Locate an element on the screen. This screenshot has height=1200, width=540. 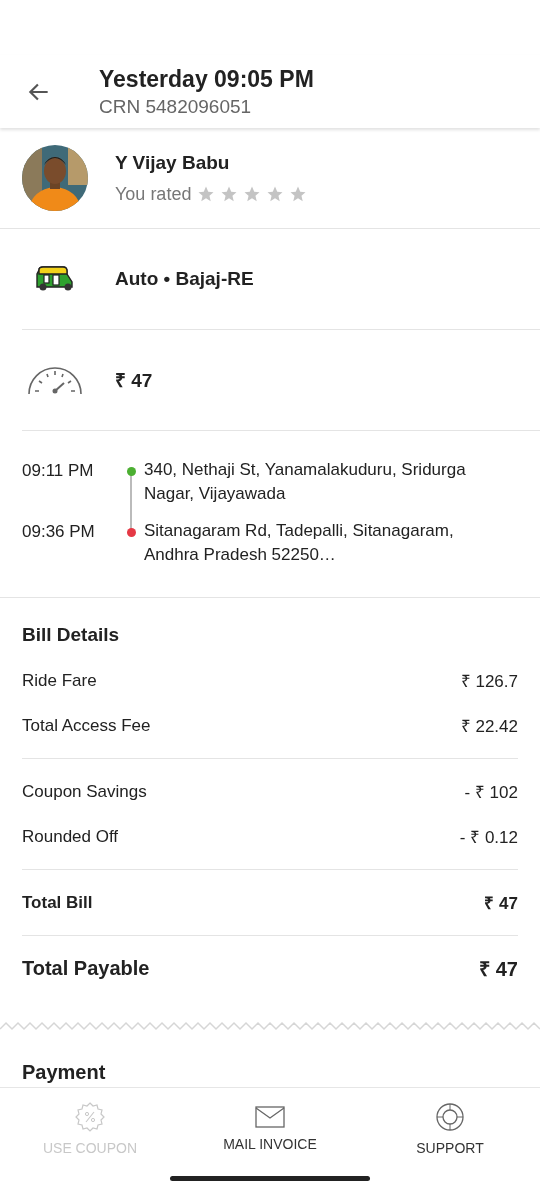
crn-number: CRN 5482096051 is located at coordinates (176, 106).